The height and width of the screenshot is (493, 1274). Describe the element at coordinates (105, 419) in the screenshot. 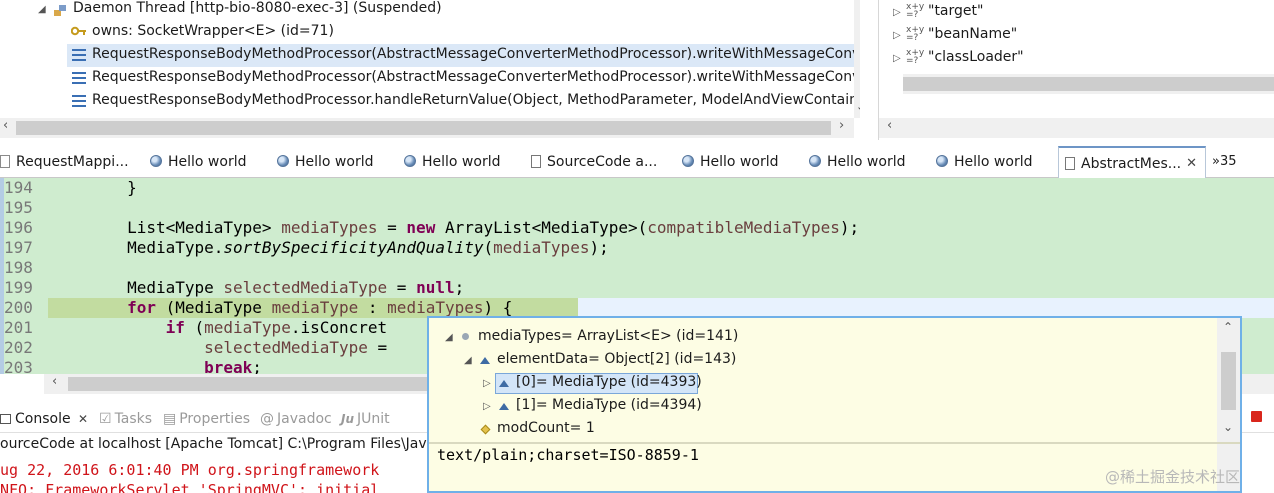

I see `tasks-icon: ☑` at that location.